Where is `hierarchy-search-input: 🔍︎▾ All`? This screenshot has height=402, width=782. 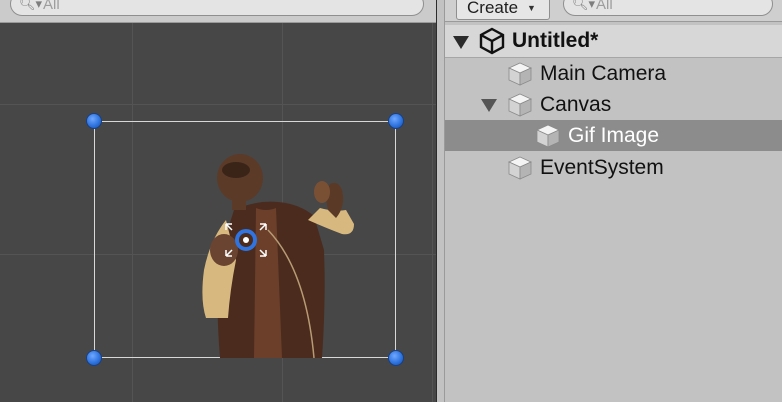 hierarchy-search-input: 🔍︎▾ All is located at coordinates (668, 8).